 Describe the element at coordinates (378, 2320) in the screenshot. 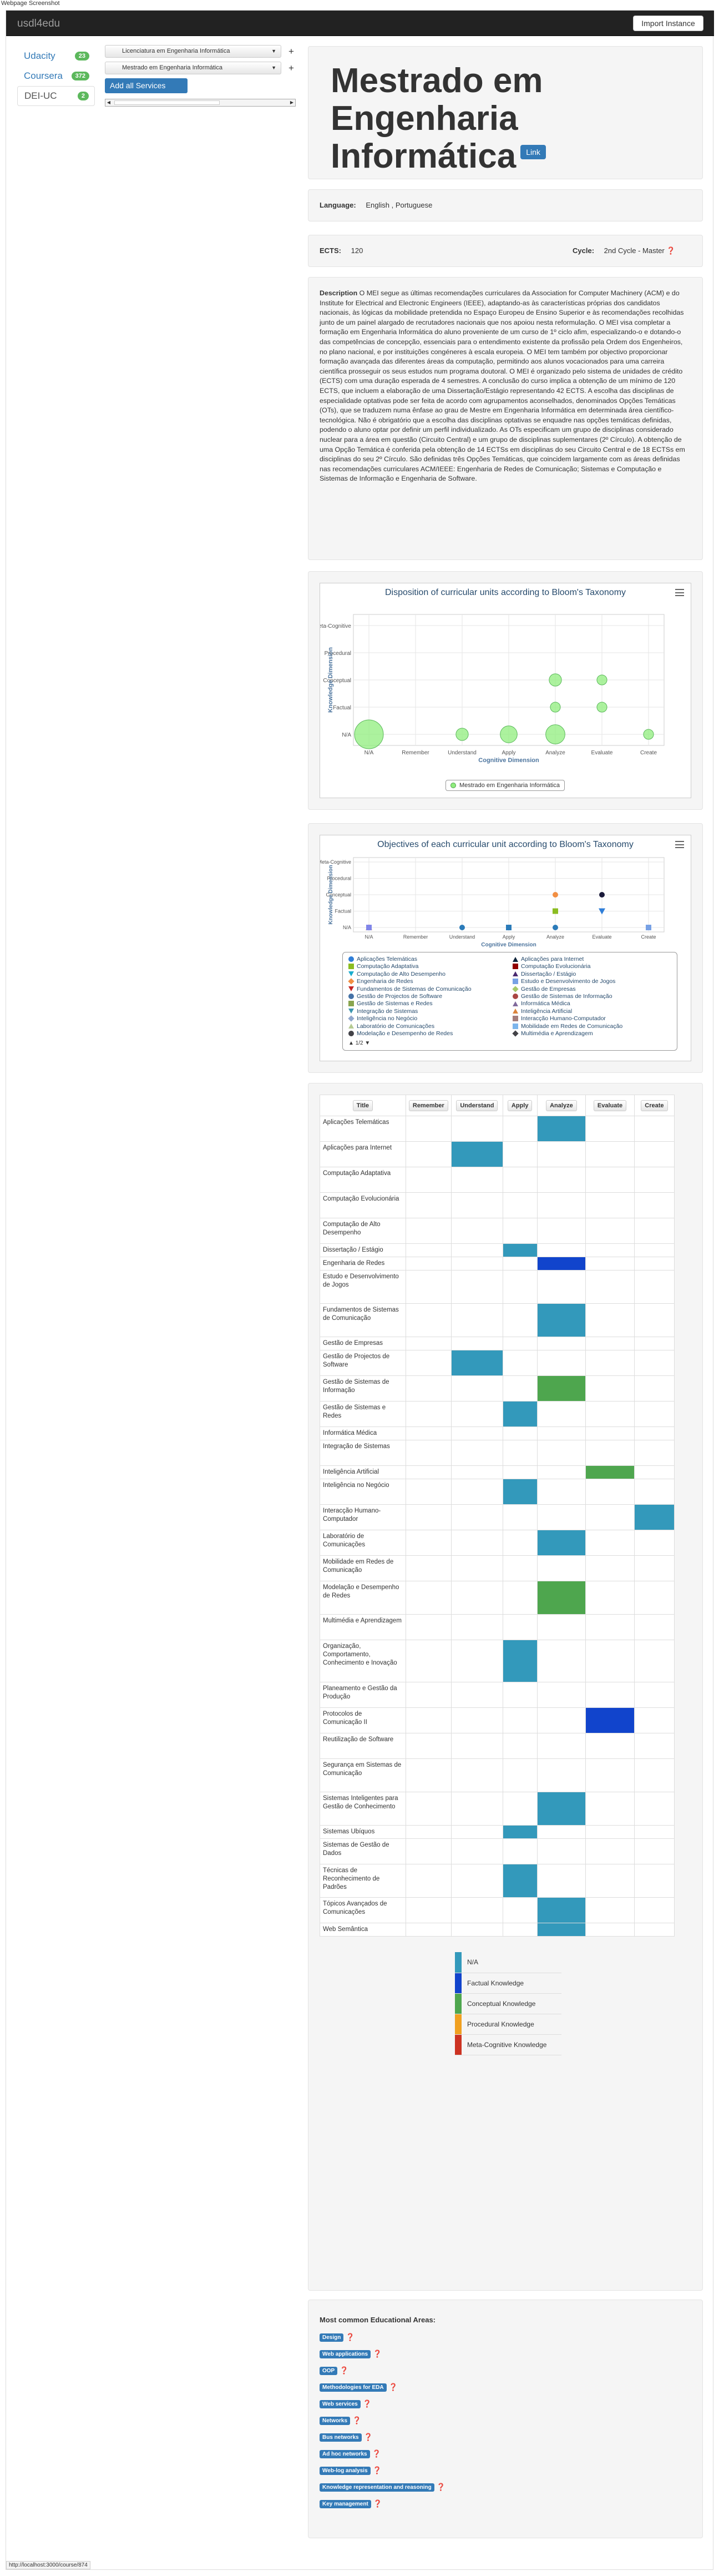

I see `areas-title: Most common Educational Areas:` at that location.